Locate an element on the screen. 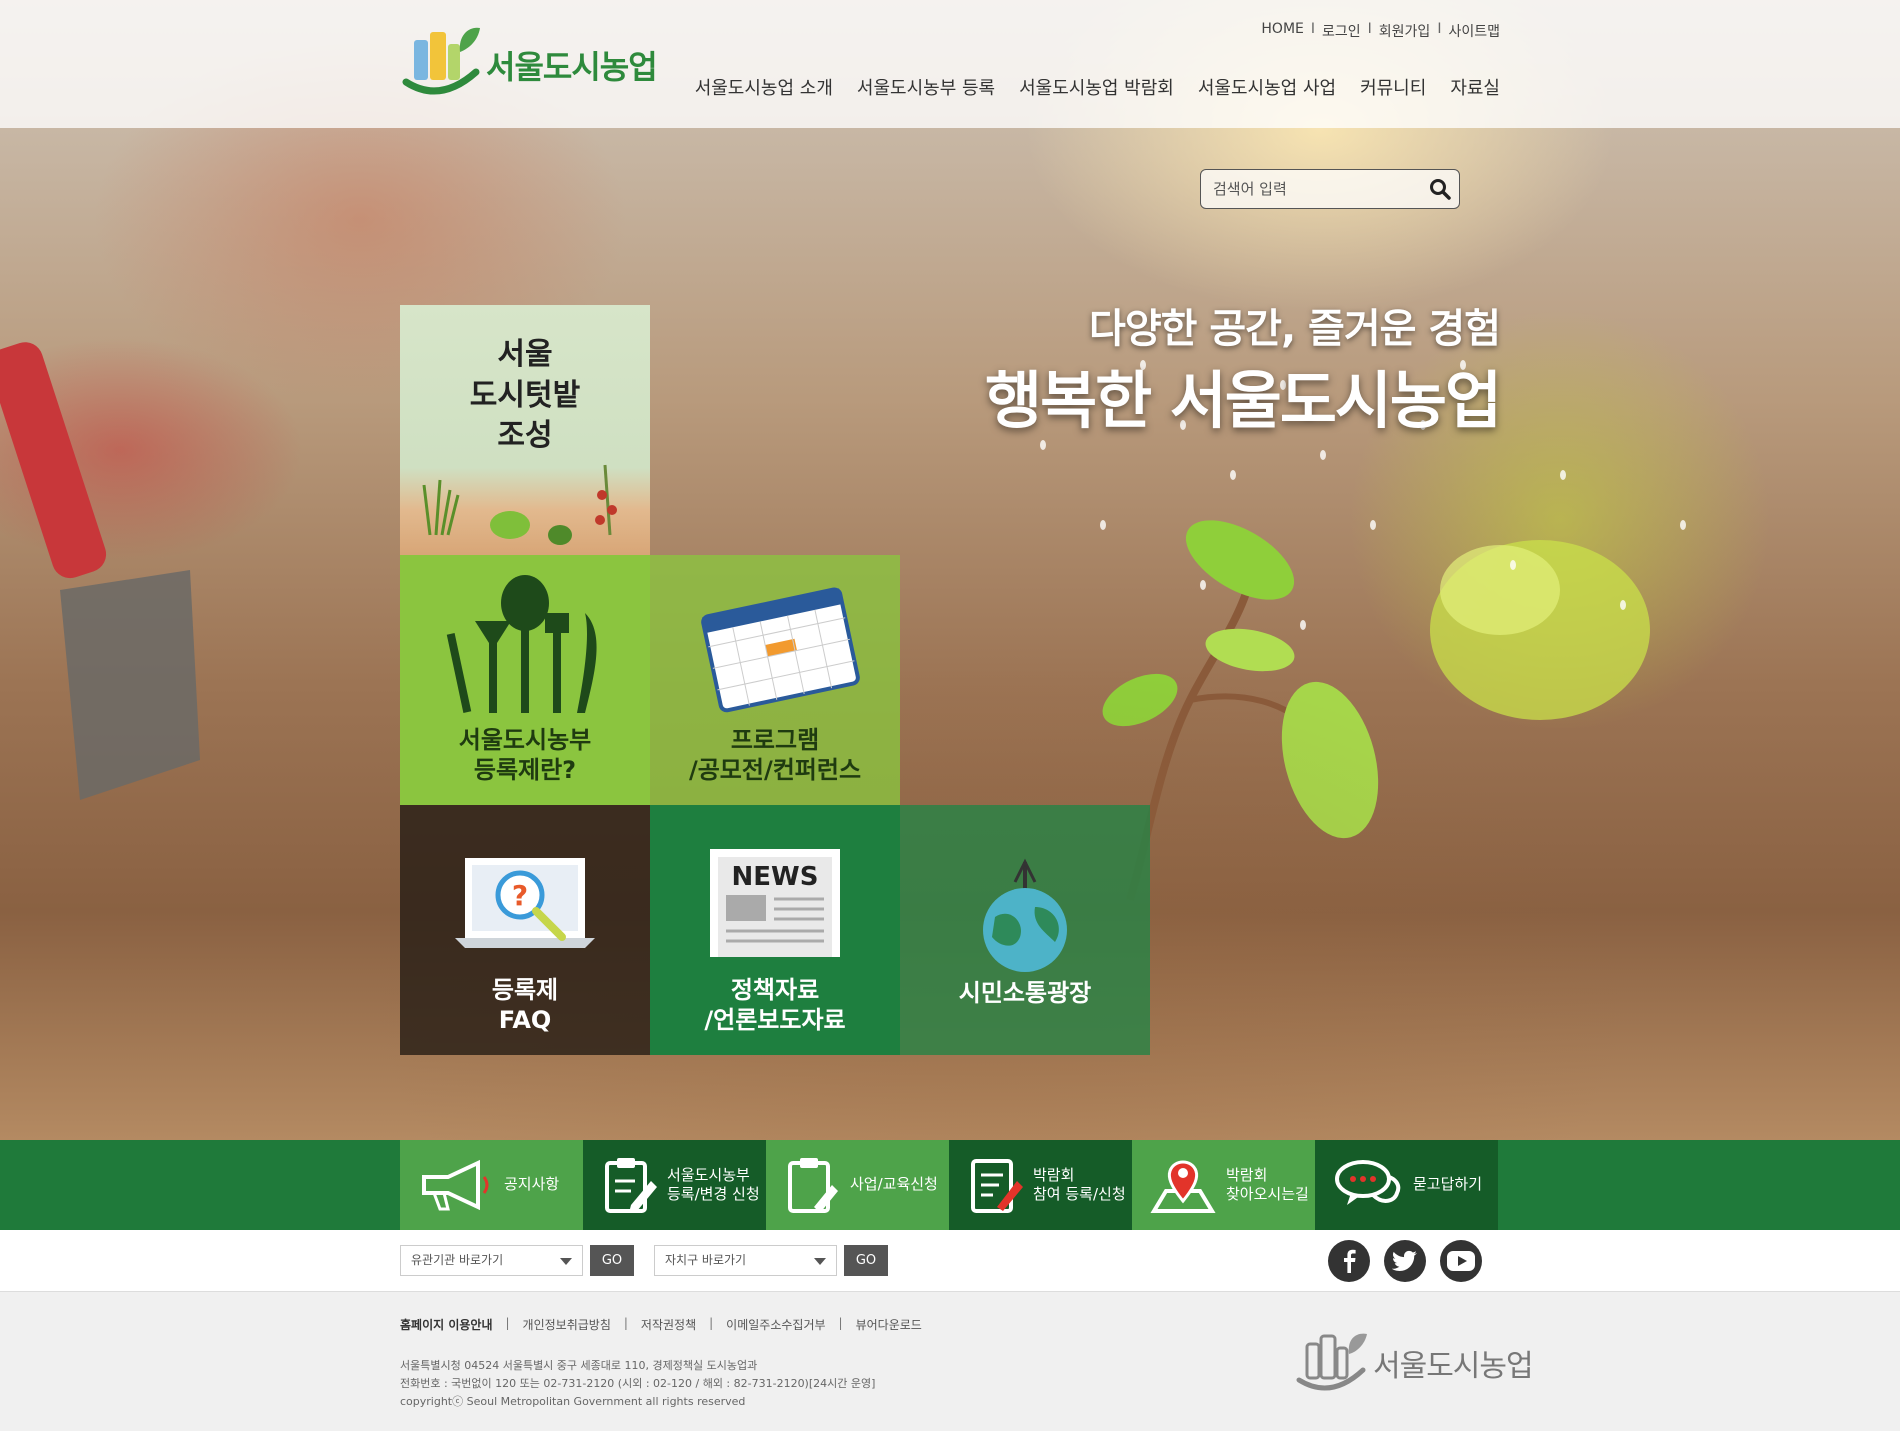  map-pin-icon is located at coordinates (1183, 1186).